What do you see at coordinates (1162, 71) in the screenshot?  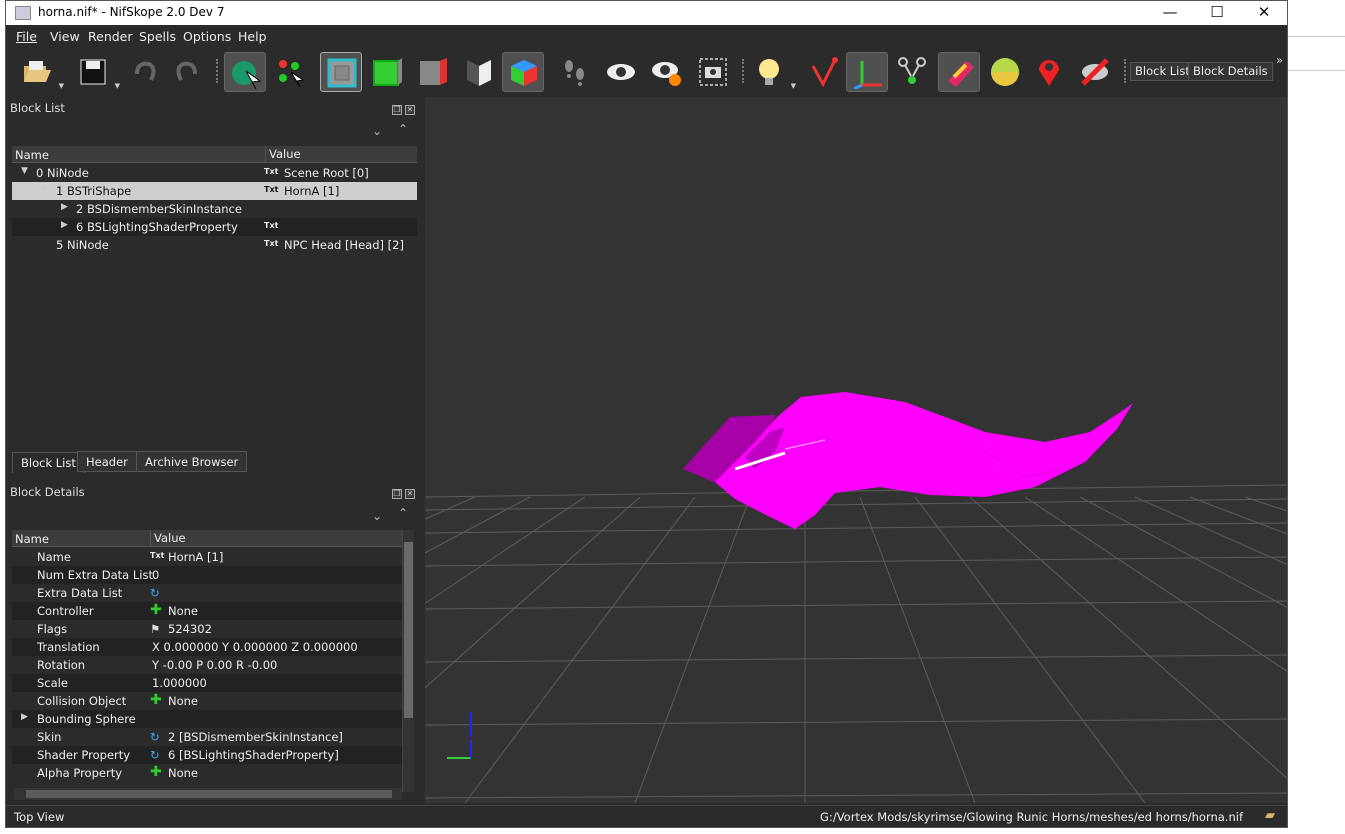 I see `block-list-toggle: Block List` at bounding box center [1162, 71].